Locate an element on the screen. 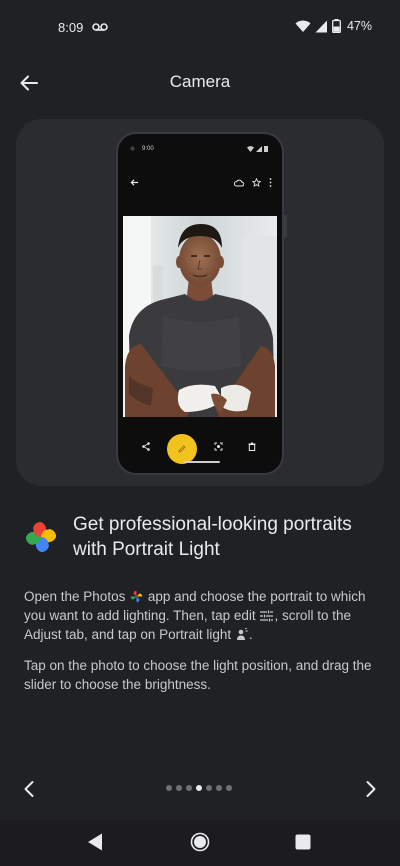 Image resolution: width=400 pixels, height=866 pixels. chevron-left-icon is located at coordinates (29, 789).